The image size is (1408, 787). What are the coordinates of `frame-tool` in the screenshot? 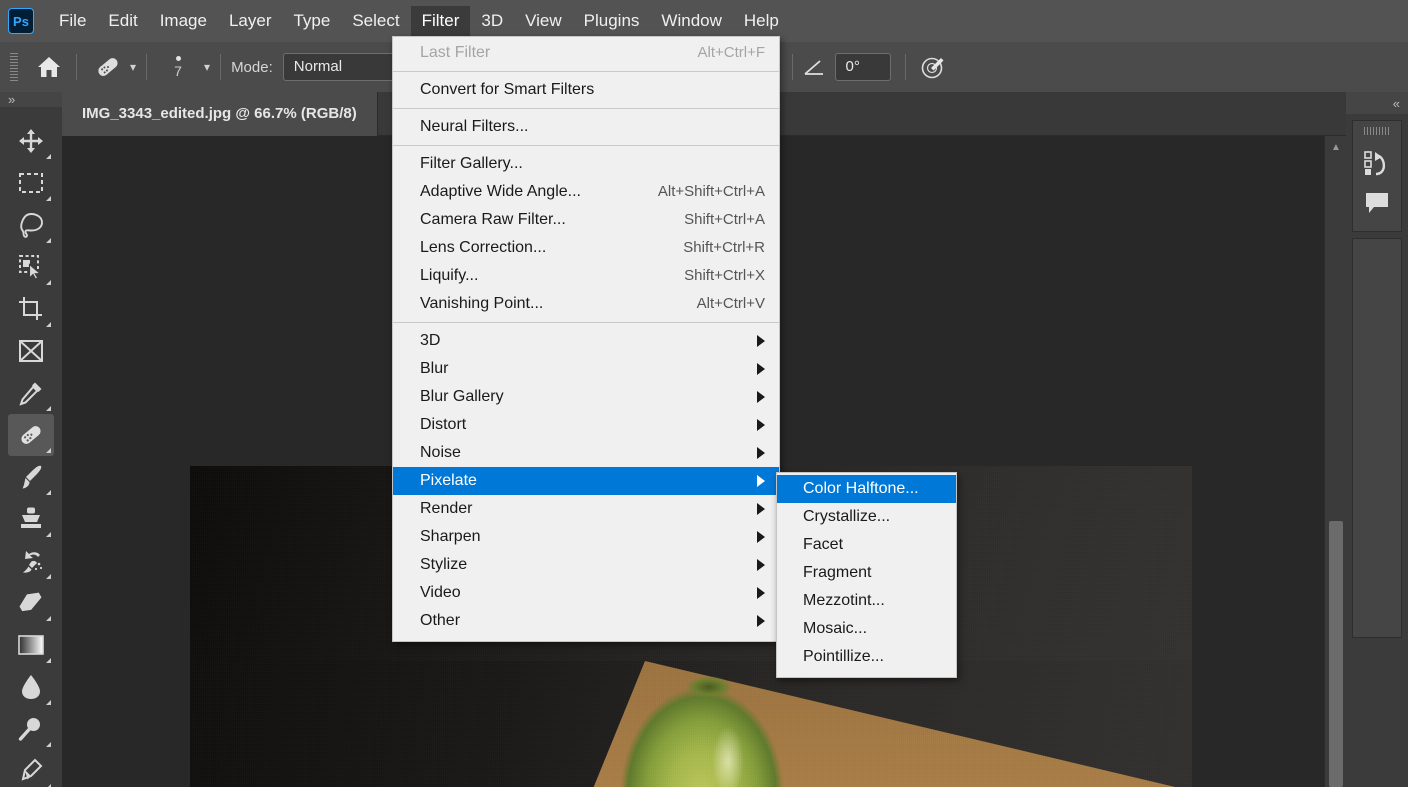 It's located at (31, 351).